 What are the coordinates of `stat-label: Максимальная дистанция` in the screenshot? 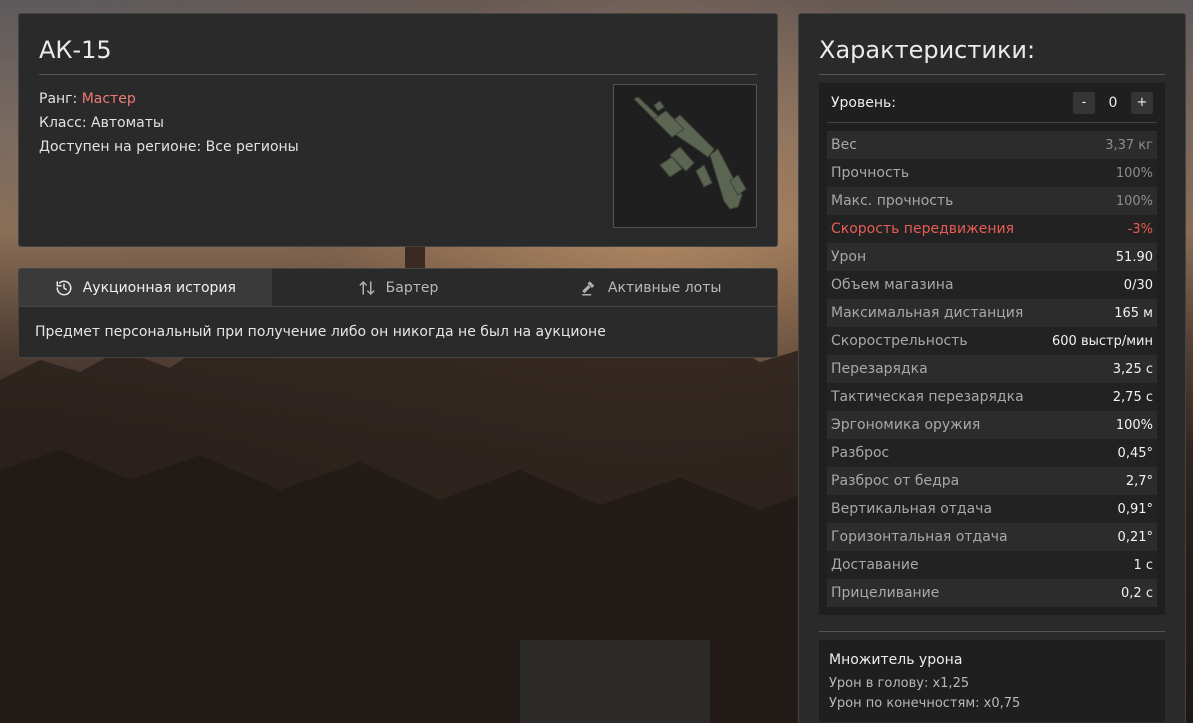 It's located at (927, 313).